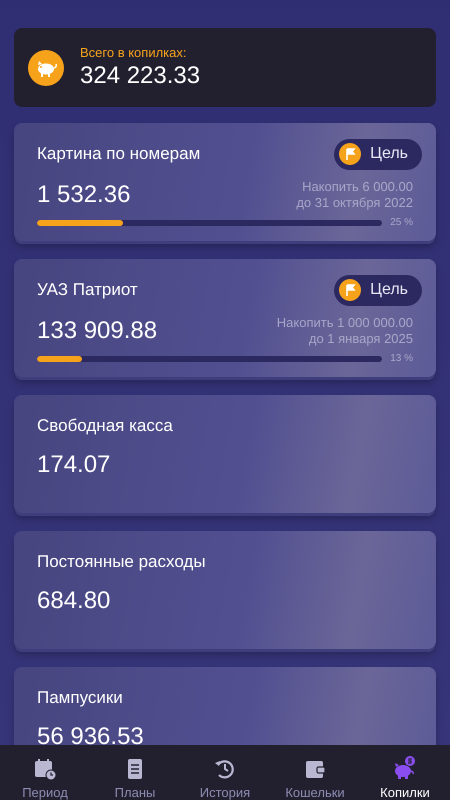 The width and height of the screenshot is (450, 800). Describe the element at coordinates (360, 339) in the screenshot. I see `goal-deadline: до 1 января 2025` at that location.